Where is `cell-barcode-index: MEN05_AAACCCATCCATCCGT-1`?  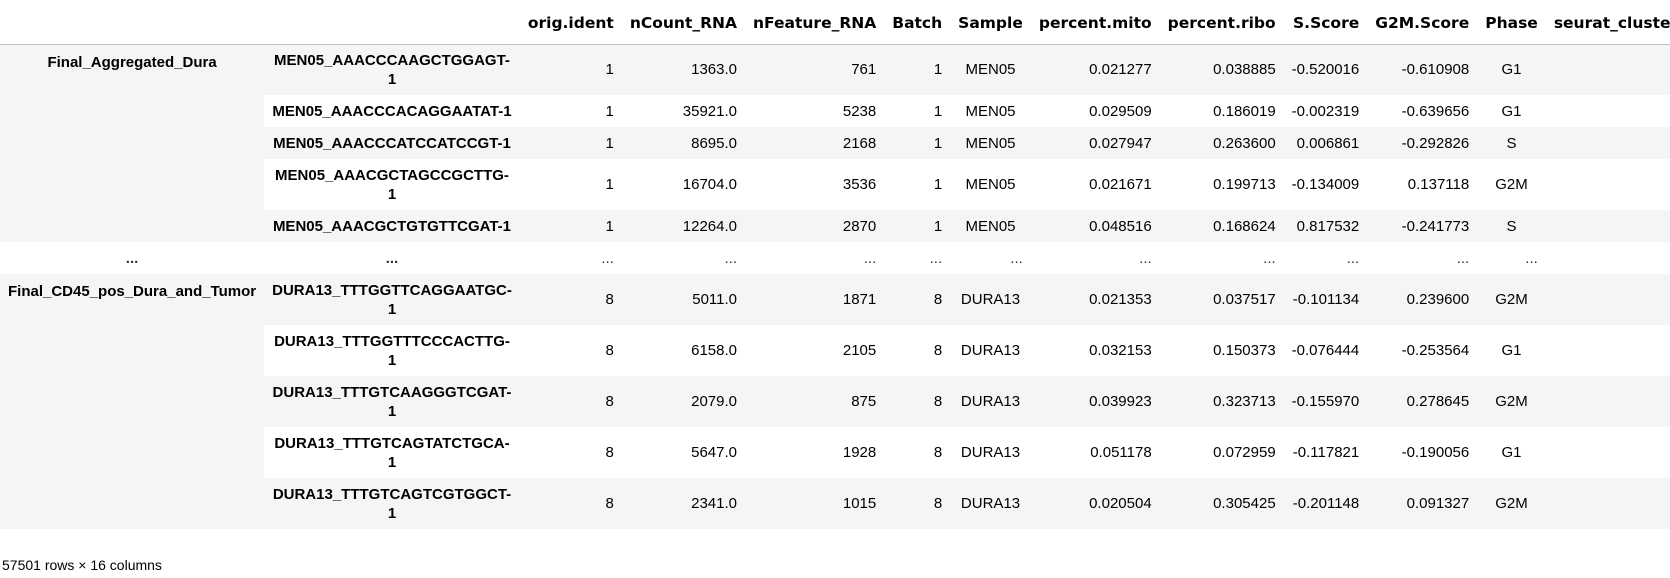
cell-barcode-index: MEN05_AAACCCATCCATCCGT-1 is located at coordinates (392, 143).